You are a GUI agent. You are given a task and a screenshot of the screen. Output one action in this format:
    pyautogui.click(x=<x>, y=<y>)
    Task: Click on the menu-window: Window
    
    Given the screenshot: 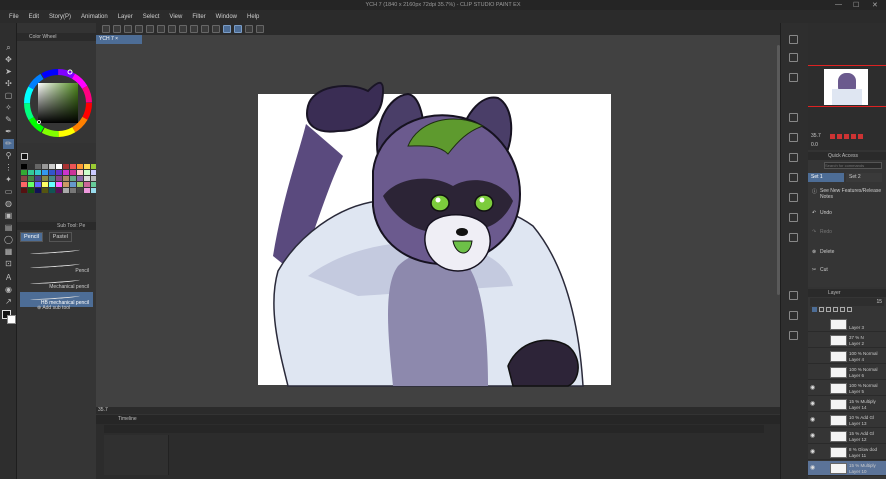 What is the action you would take?
    pyautogui.click(x=226, y=17)
    